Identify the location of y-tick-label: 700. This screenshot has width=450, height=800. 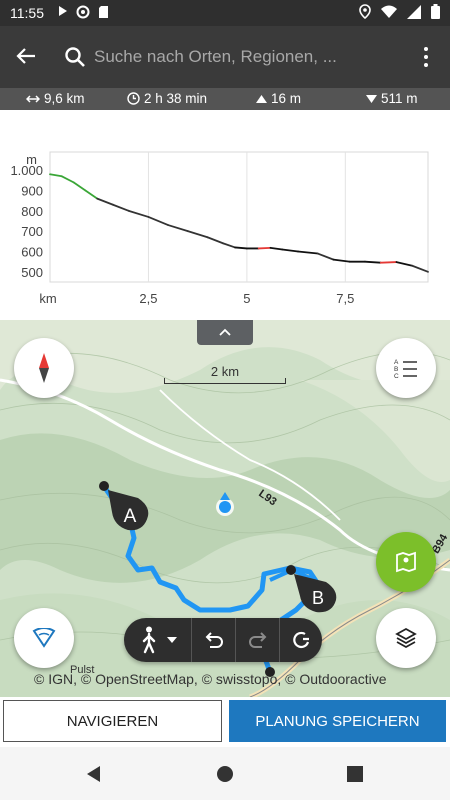
(32, 231).